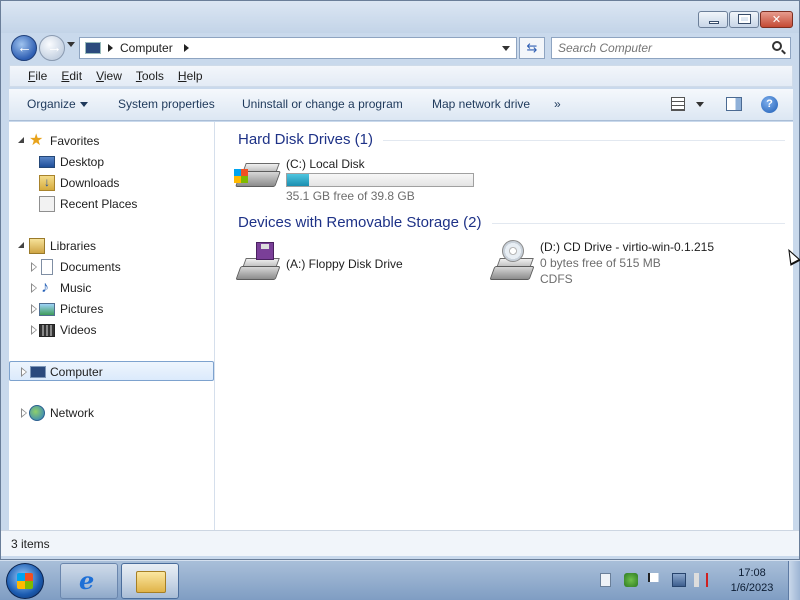 The width and height of the screenshot is (800, 600). I want to click on nav-documents: Documents, so click(111, 267).